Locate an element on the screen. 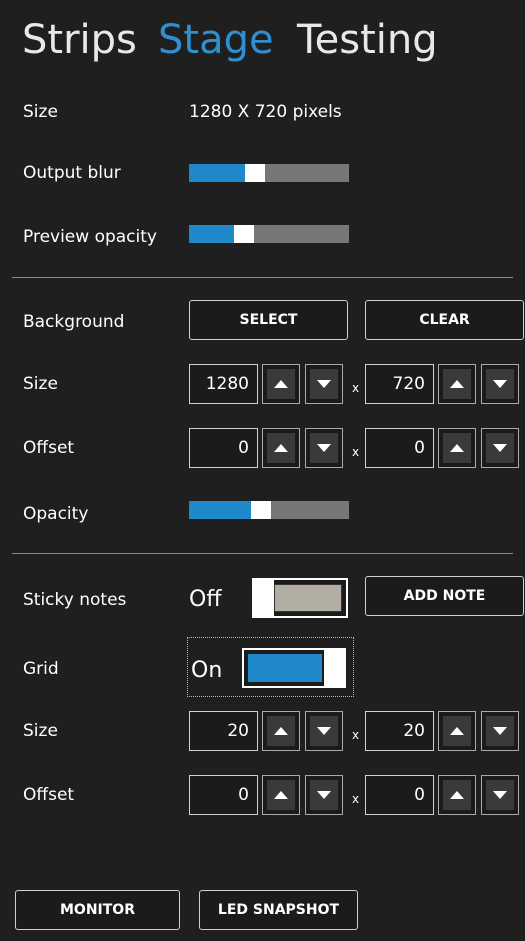 The height and width of the screenshot is (941, 525). grid-size-x-up-button is located at coordinates (281, 731).